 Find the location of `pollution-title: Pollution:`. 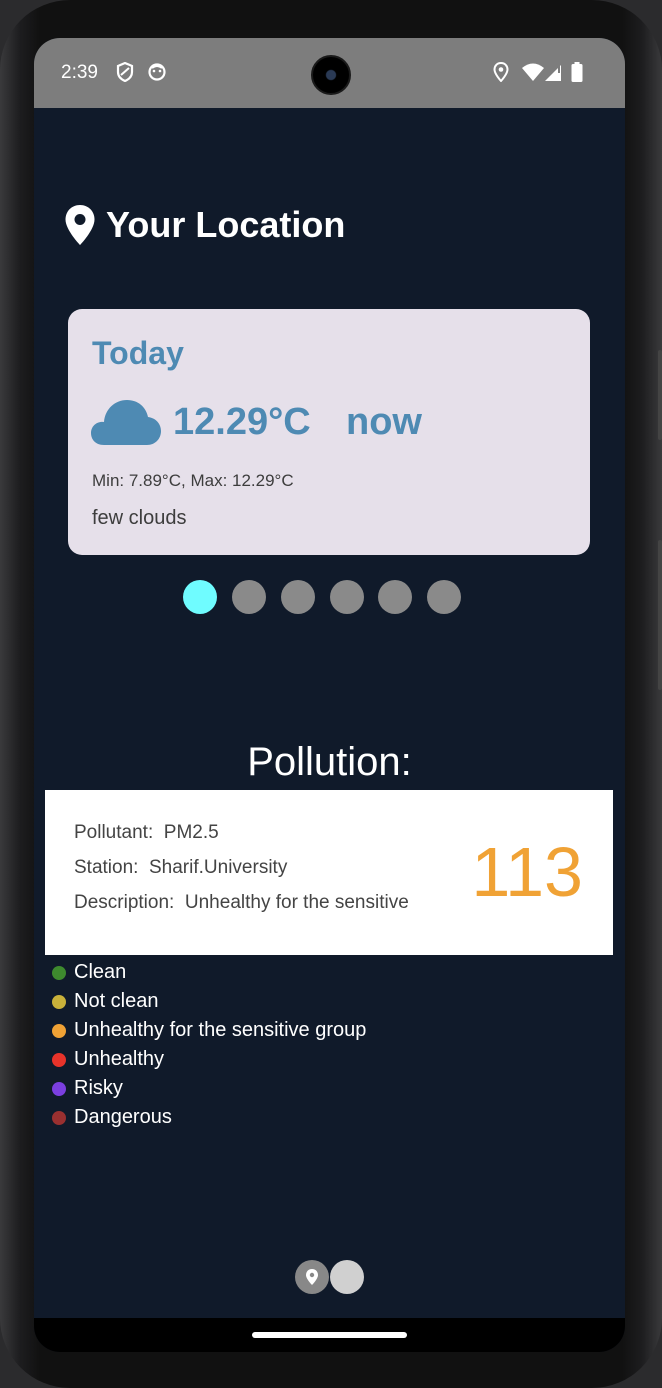

pollution-title: Pollution: is located at coordinates (329, 762).